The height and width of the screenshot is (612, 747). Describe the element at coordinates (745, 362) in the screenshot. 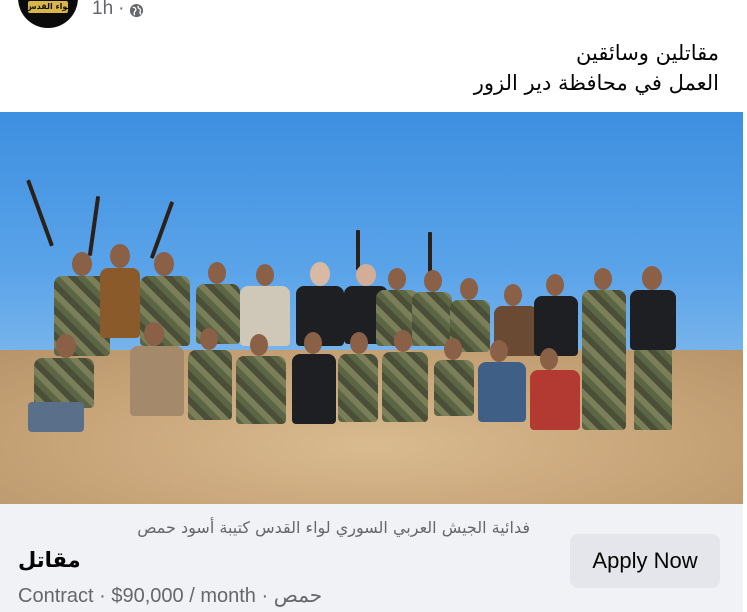

I see `right-edge` at that location.